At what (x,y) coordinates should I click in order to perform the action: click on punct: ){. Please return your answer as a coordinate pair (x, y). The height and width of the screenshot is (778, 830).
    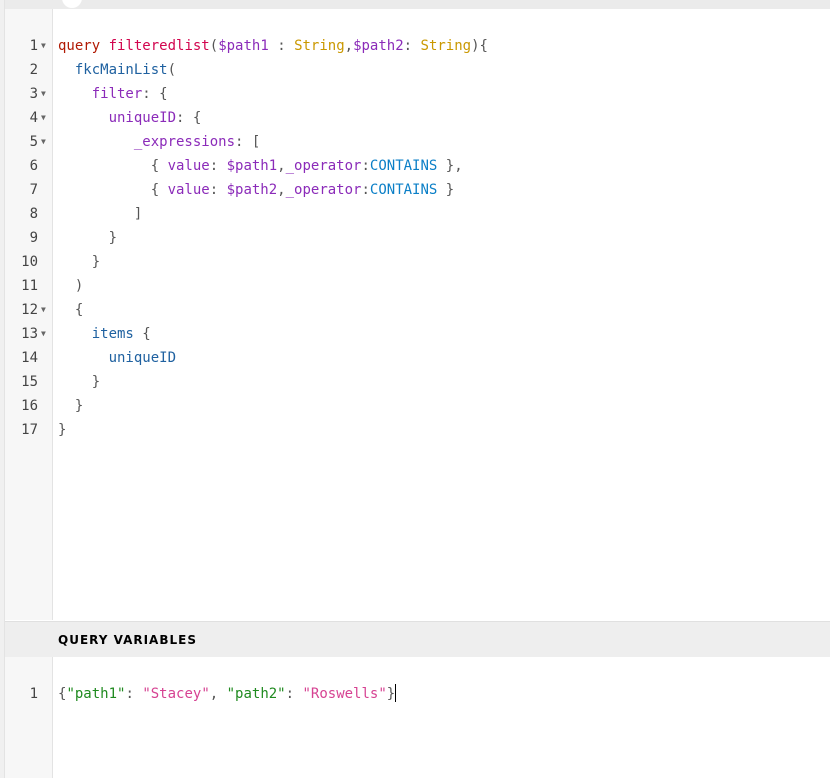
    Looking at the image, I should click on (479, 46).